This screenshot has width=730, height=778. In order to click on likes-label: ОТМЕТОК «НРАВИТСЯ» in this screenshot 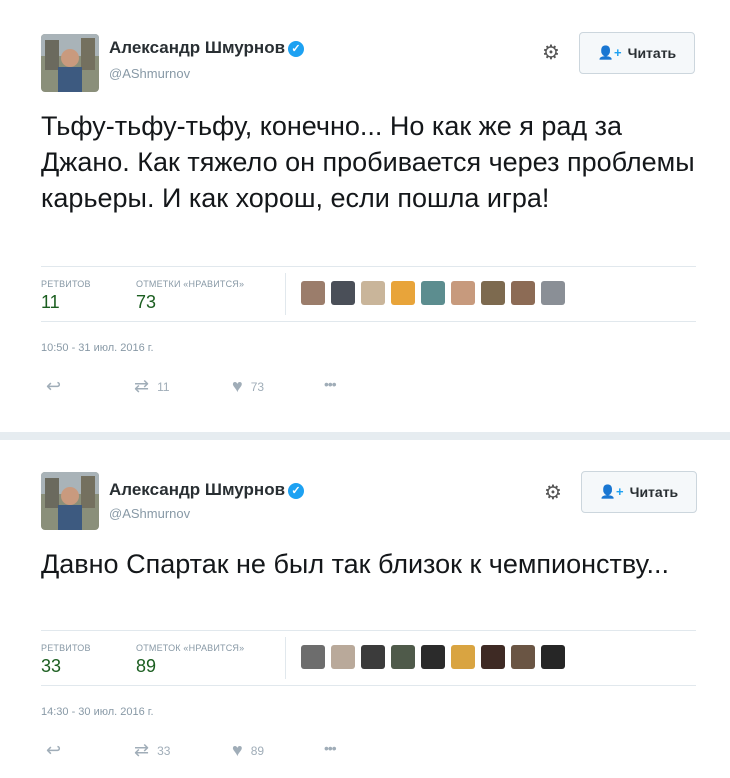, I will do `click(190, 648)`.